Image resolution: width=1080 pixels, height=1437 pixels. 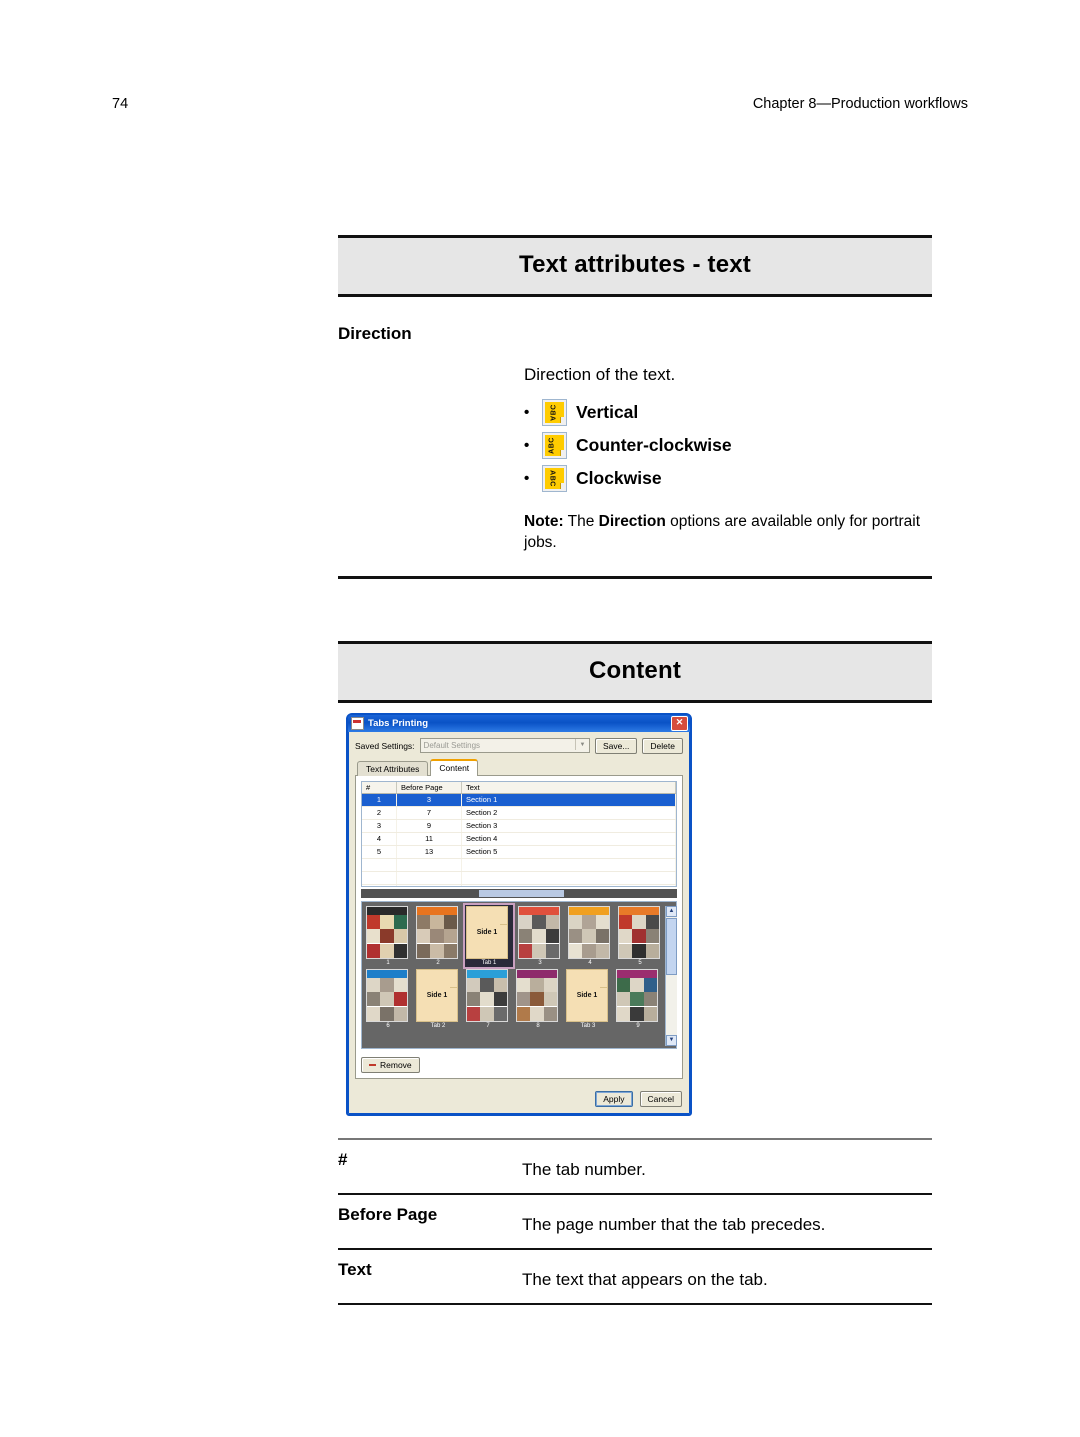 What do you see at coordinates (588, 1025) in the screenshot?
I see `preview-caption: Tab 3` at bounding box center [588, 1025].